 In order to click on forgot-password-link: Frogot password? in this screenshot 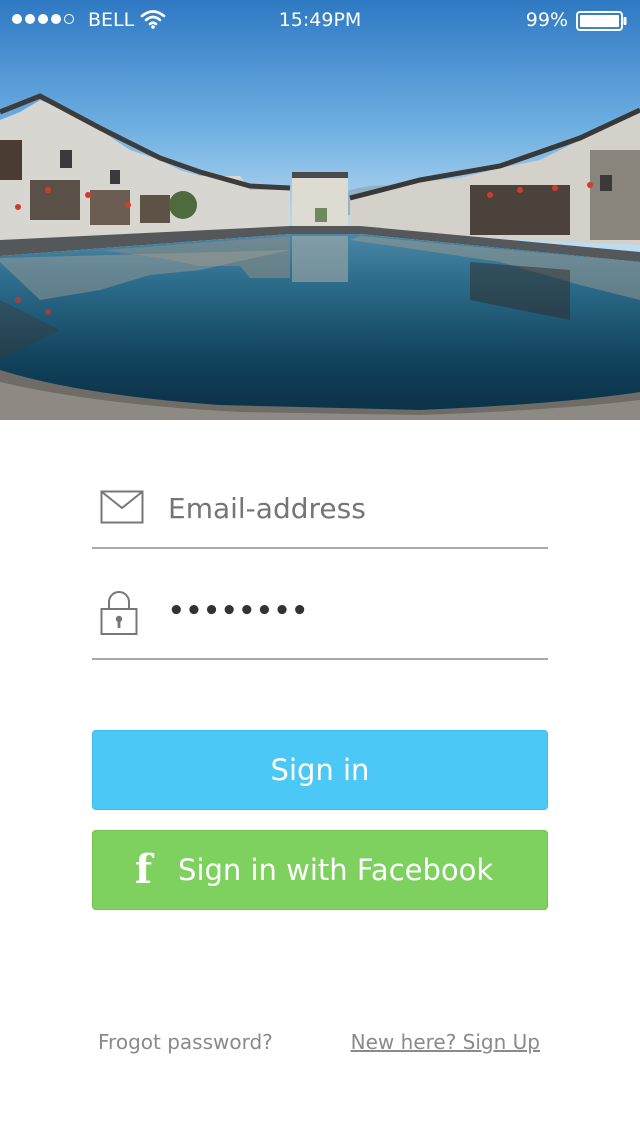, I will do `click(185, 1042)`.